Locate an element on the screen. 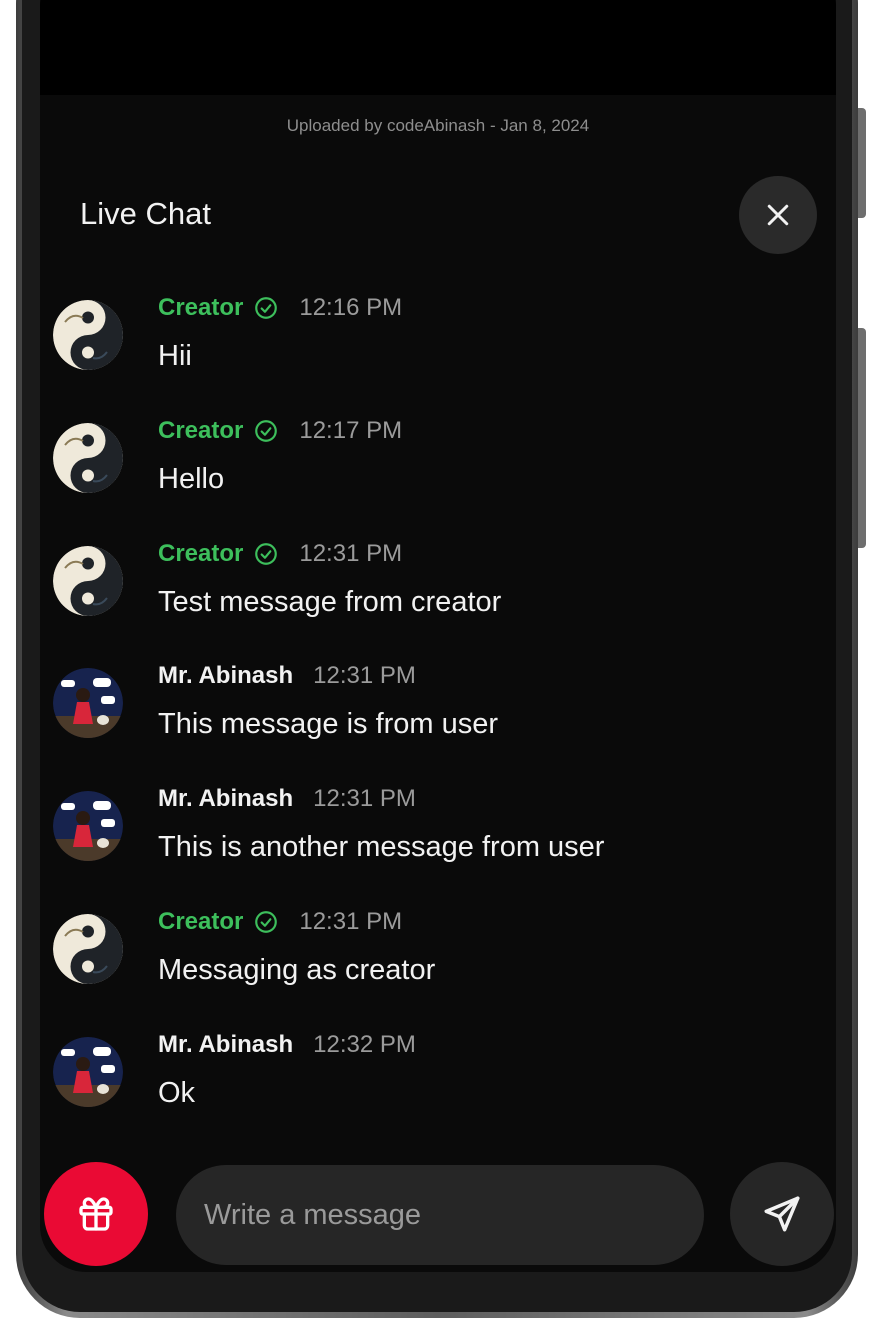 This screenshot has width=880, height=1333. close-icon is located at coordinates (778, 215).